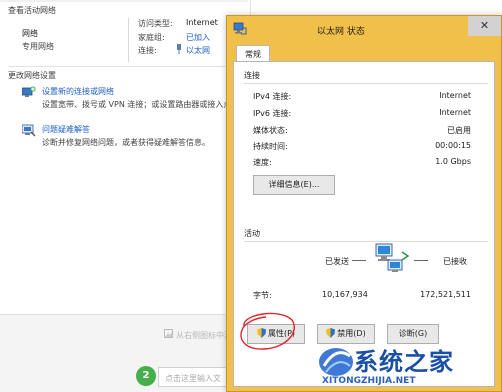 Image resolution: width=502 pixels, height=392 pixels. What do you see at coordinates (253, 53) in the screenshot?
I see `tab-general: 常规` at bounding box center [253, 53].